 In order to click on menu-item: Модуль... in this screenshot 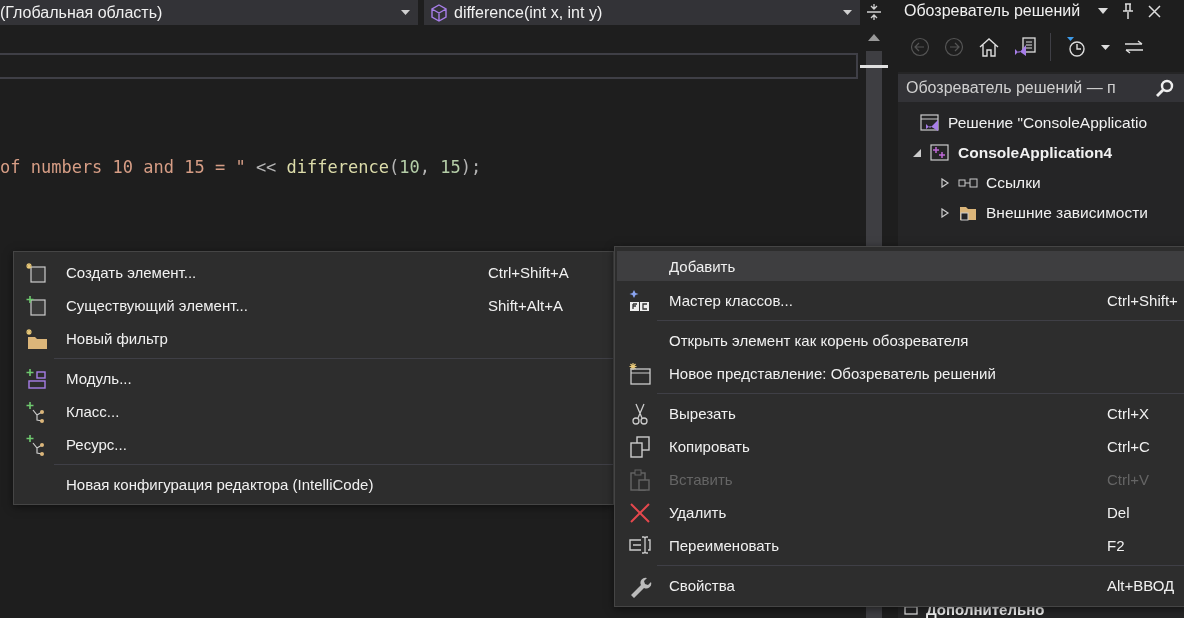, I will do `click(313, 378)`.